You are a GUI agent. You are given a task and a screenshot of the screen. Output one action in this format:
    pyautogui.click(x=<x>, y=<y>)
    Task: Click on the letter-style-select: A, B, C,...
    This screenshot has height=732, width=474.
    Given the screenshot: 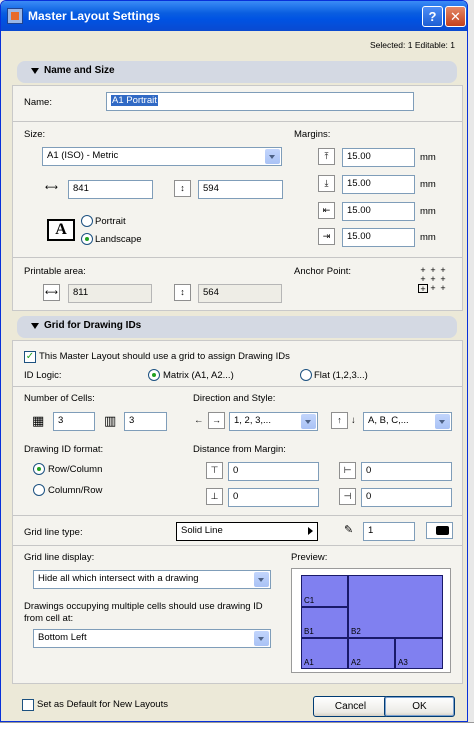 What is the action you would take?
    pyautogui.click(x=407, y=421)
    